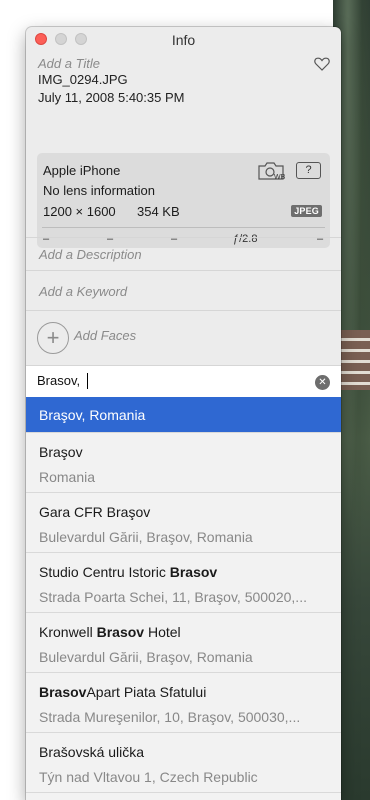 The image size is (370, 800). What do you see at coordinates (99, 190) in the screenshot?
I see `lens-info: No lens information` at bounding box center [99, 190].